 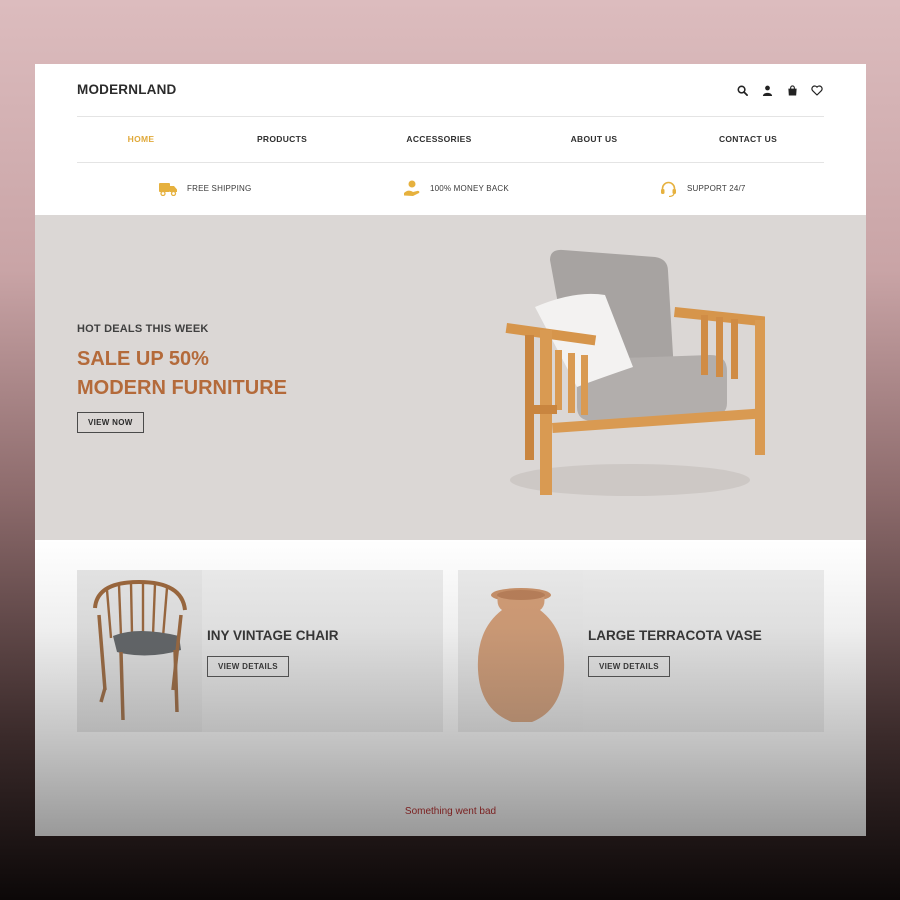 What do you see at coordinates (168, 188) in the screenshot?
I see `truck-icon` at bounding box center [168, 188].